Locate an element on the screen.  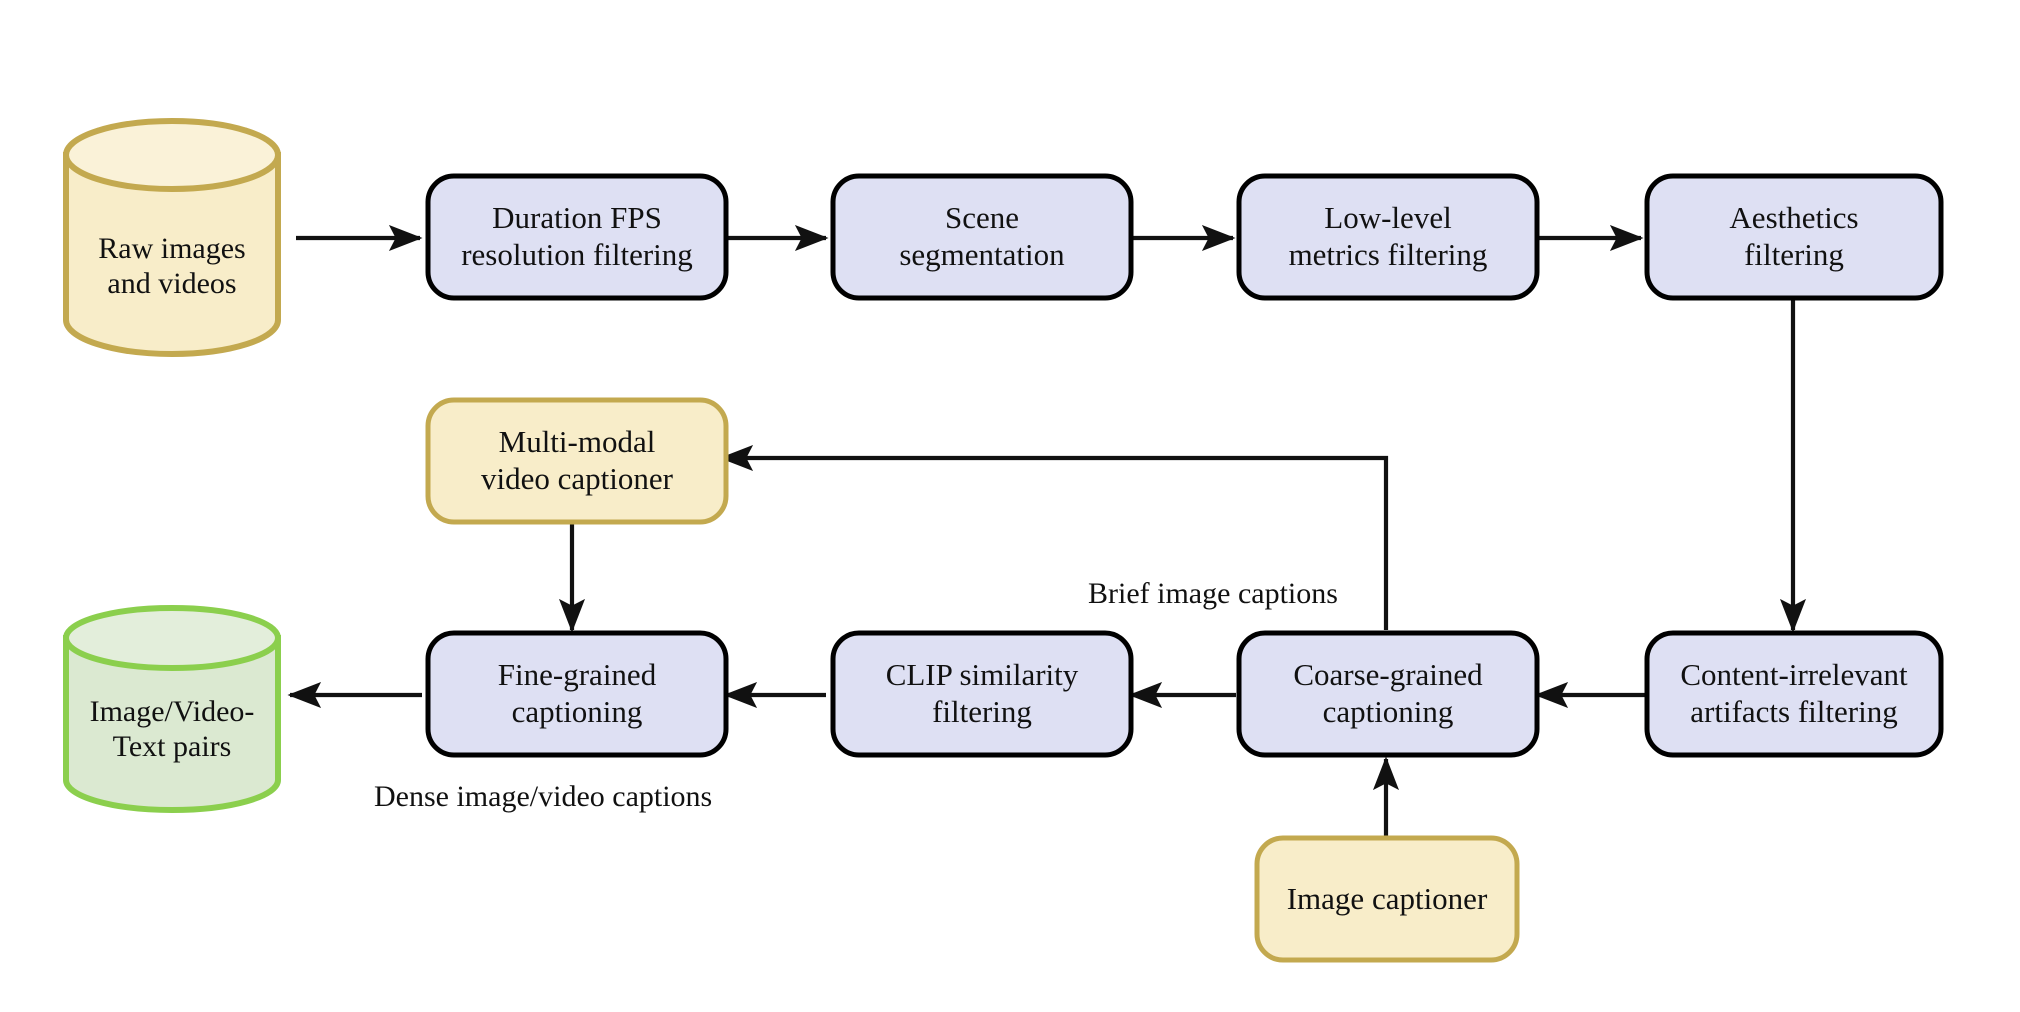
node-output-pairs is located at coordinates (172, 709).